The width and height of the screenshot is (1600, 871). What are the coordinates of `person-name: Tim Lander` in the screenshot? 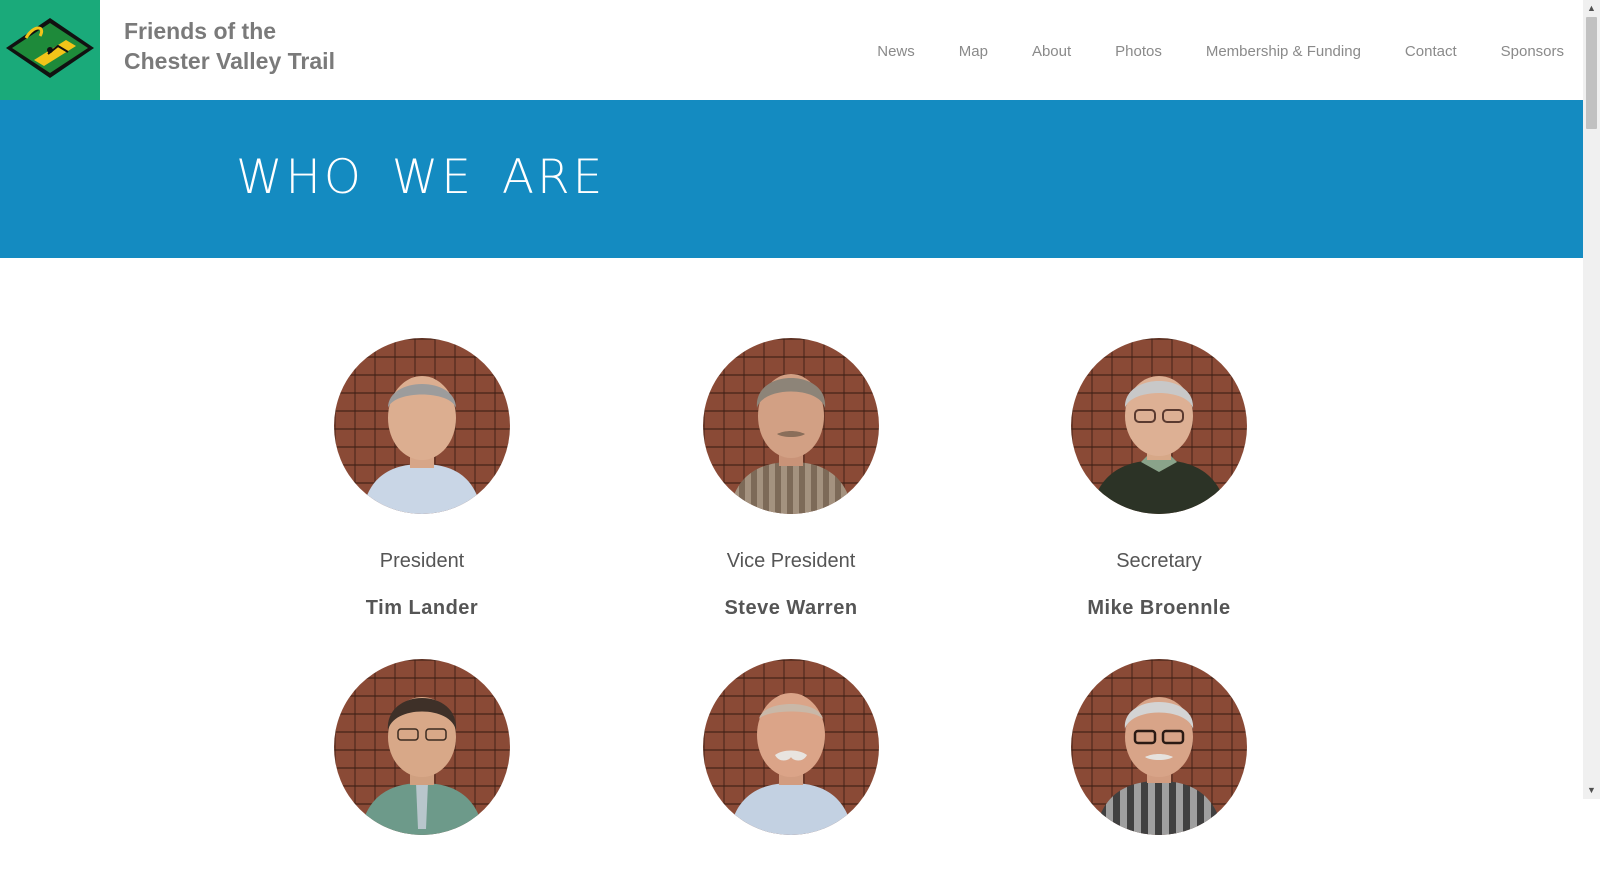 It's located at (422, 608).